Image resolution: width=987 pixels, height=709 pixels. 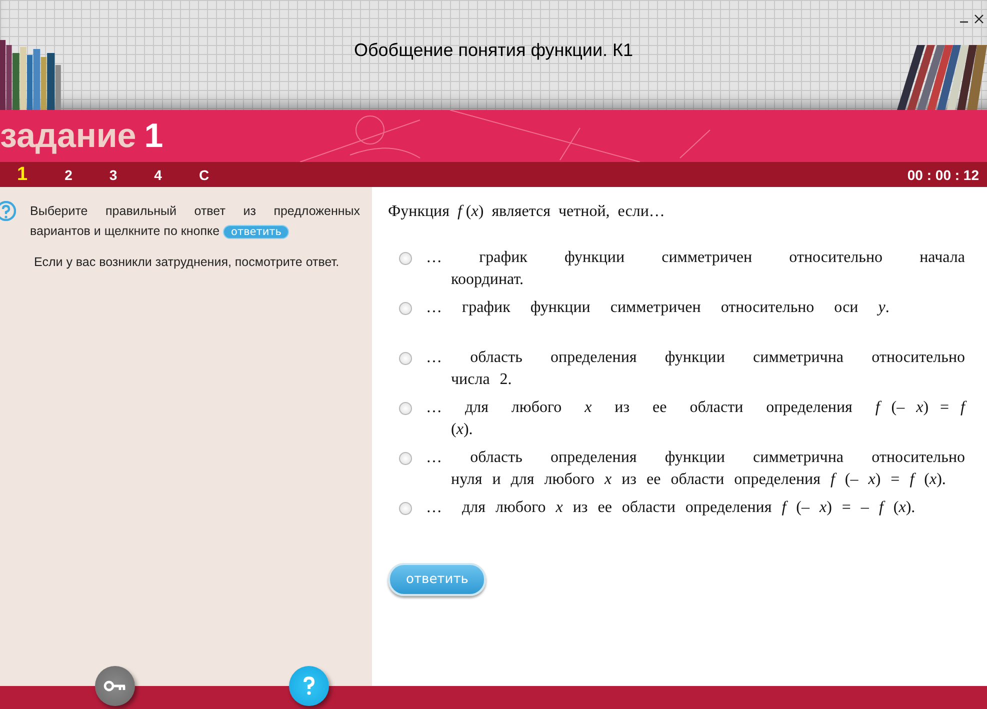 What do you see at coordinates (115, 686) in the screenshot?
I see `key-icon` at bounding box center [115, 686].